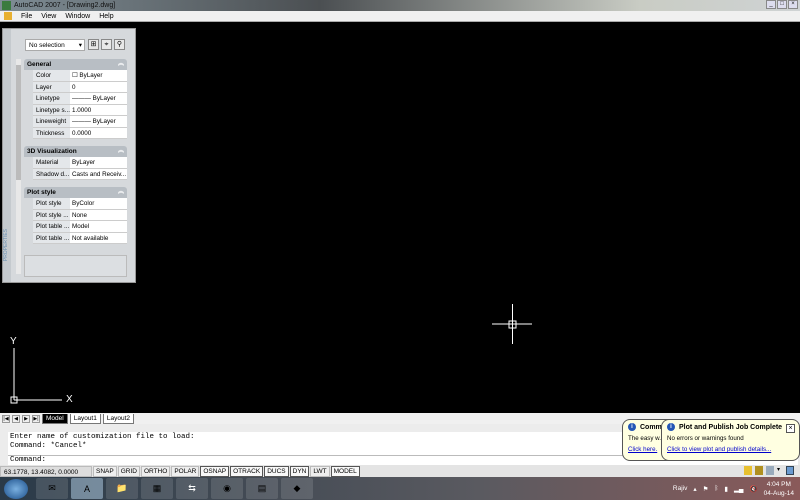 The width and height of the screenshot is (800, 500). I want to click on prop-value: Not available, so click(98, 237).